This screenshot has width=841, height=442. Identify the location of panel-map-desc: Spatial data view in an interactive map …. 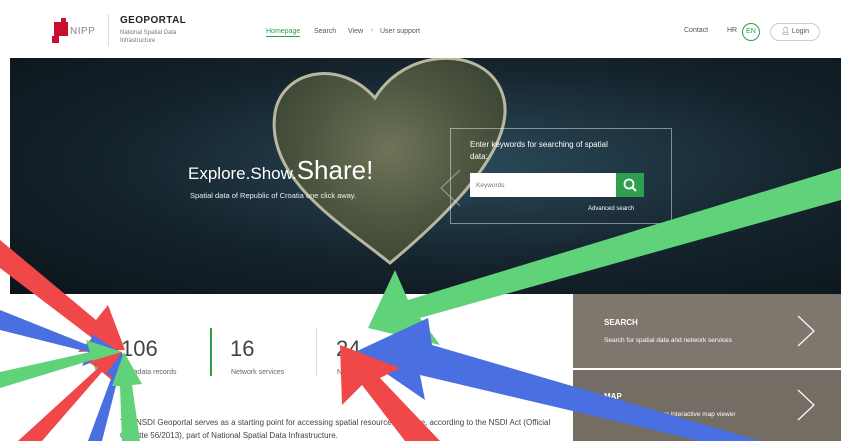
(670, 414).